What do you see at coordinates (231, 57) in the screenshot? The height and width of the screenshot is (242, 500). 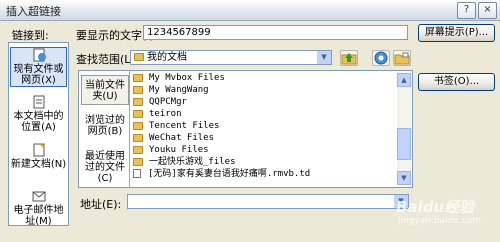 I see `look-in-select: 我的文档 ▼` at bounding box center [231, 57].